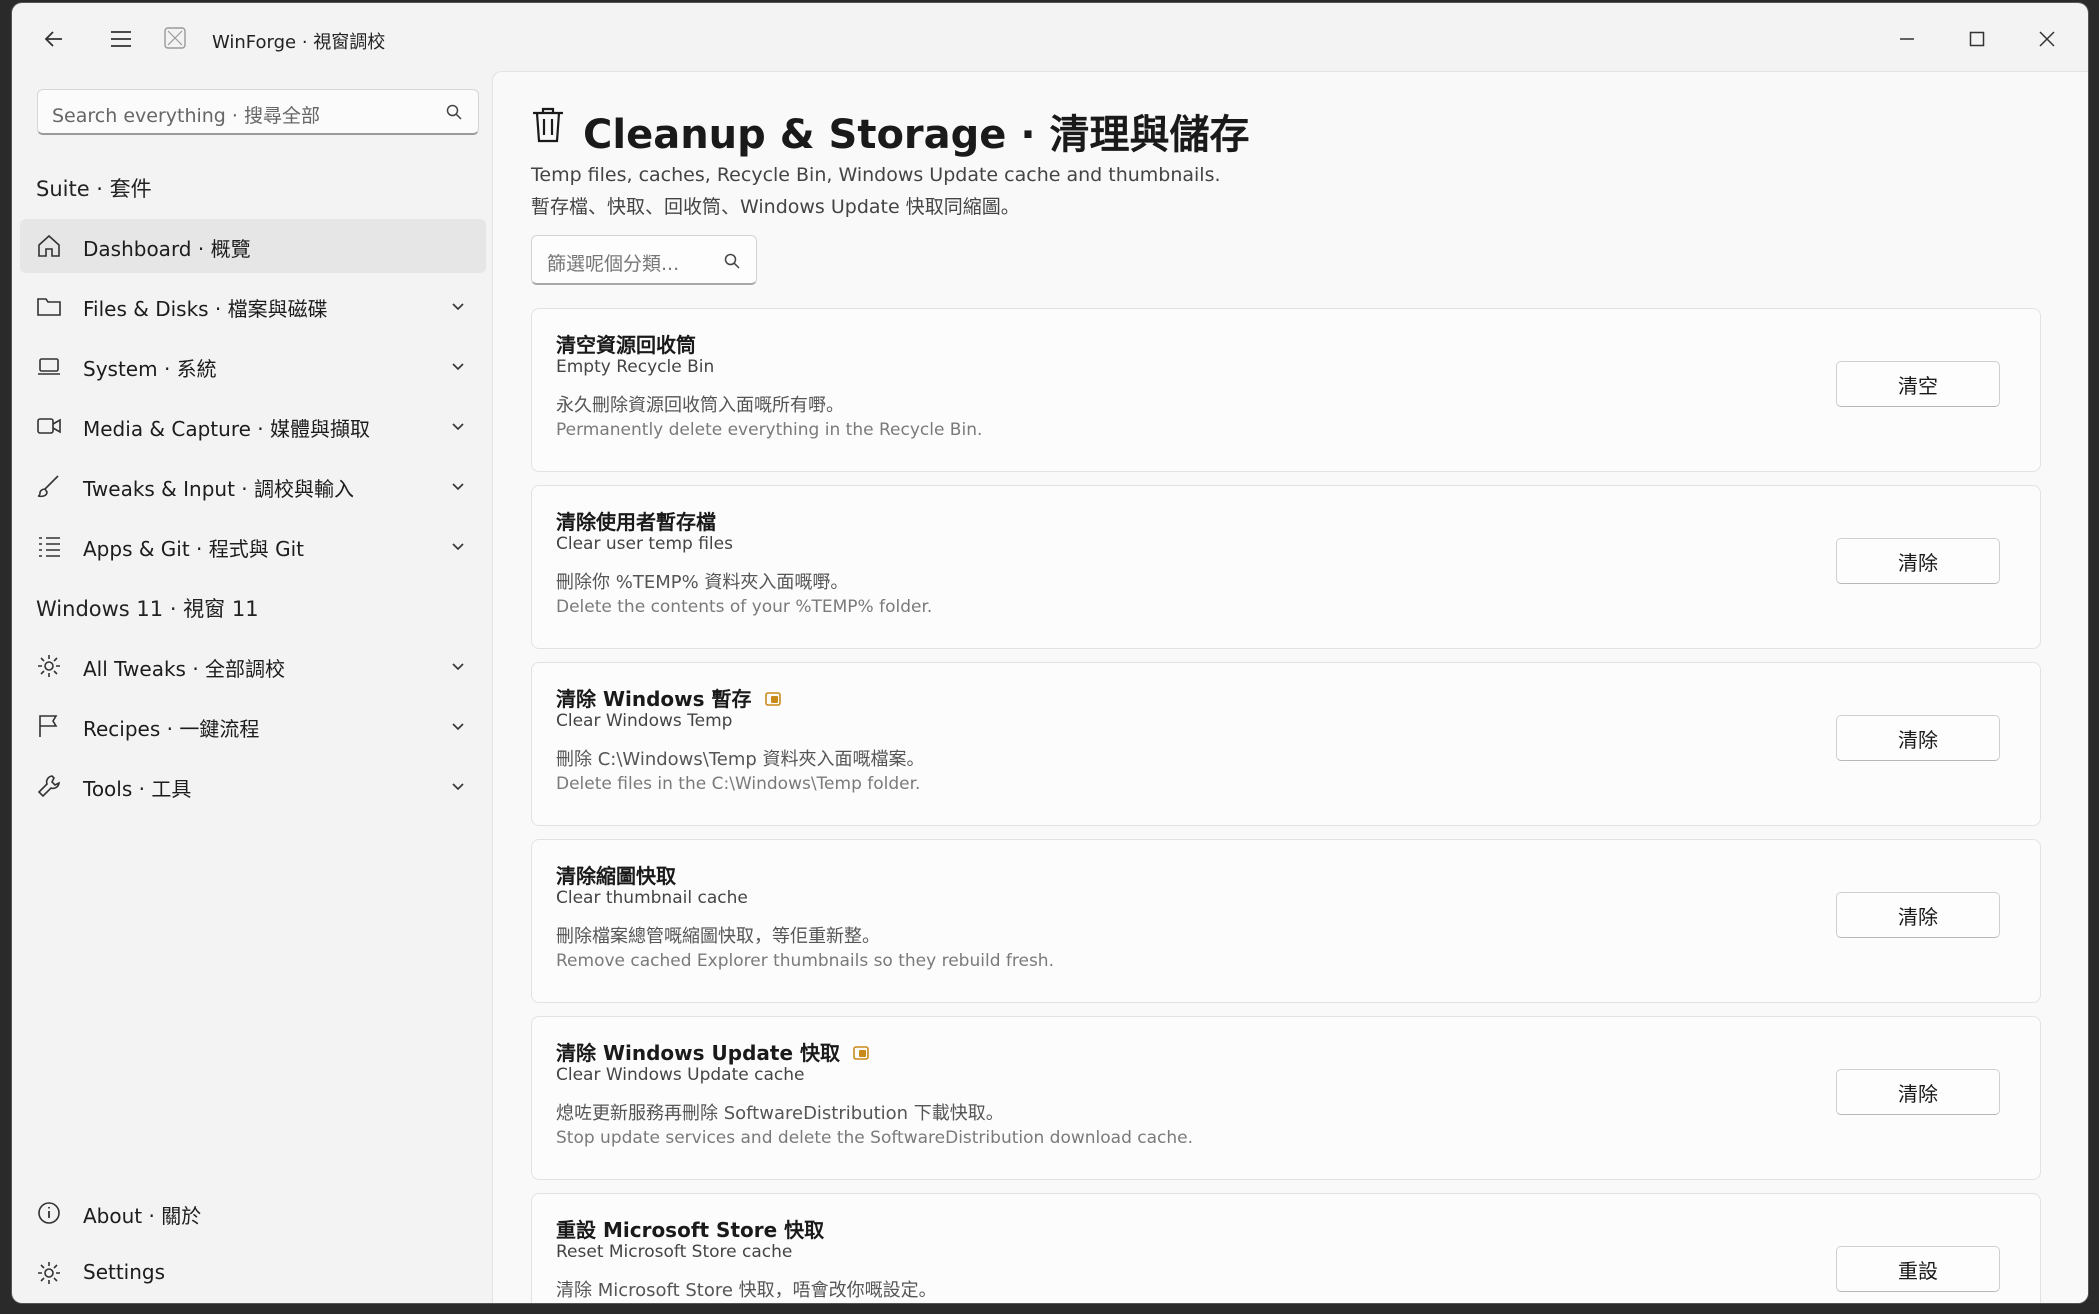  What do you see at coordinates (674, 1252) in the screenshot?
I see `card-subtitle: Reset Microsoft Store cache` at bounding box center [674, 1252].